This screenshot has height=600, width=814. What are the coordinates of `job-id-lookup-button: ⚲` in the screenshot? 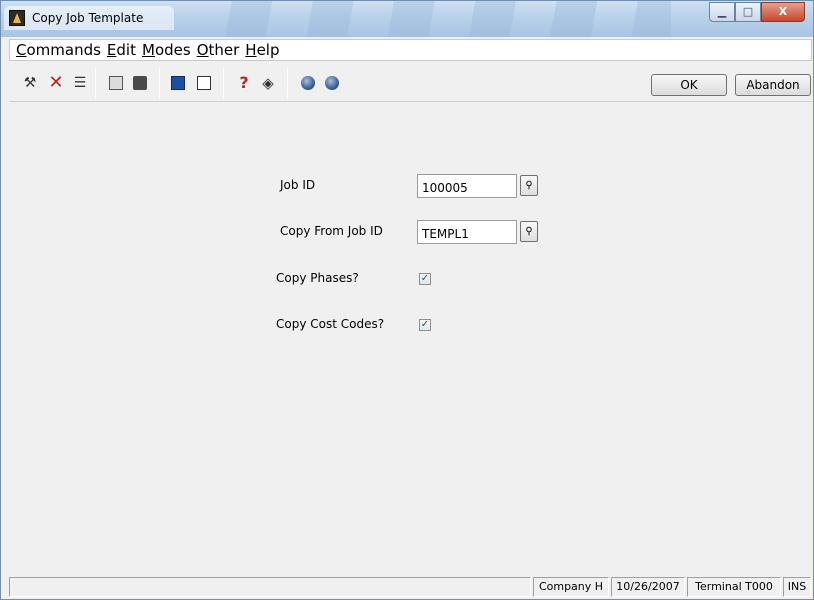 It's located at (529, 185).